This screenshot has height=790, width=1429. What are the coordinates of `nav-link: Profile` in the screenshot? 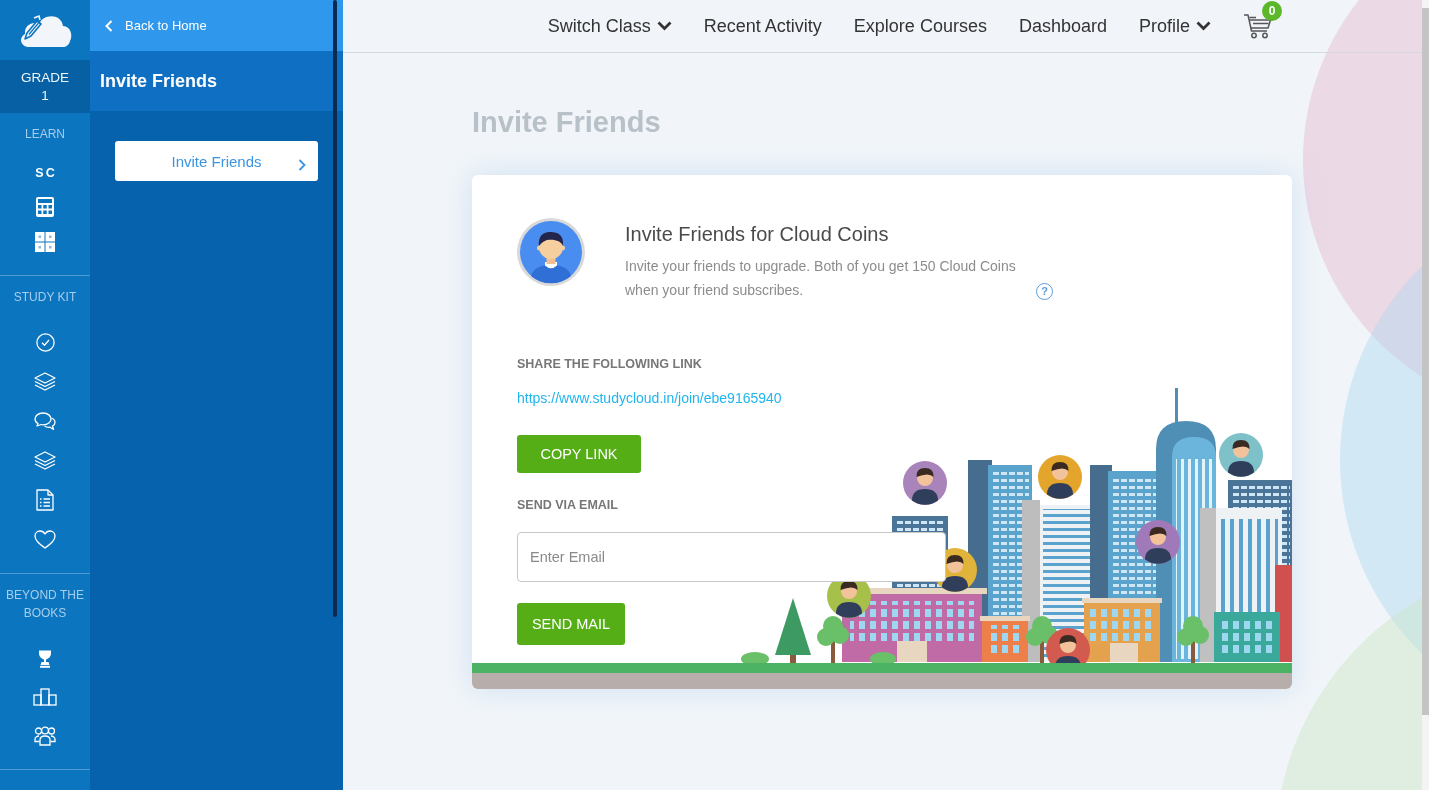 It's located at (1174, 26).